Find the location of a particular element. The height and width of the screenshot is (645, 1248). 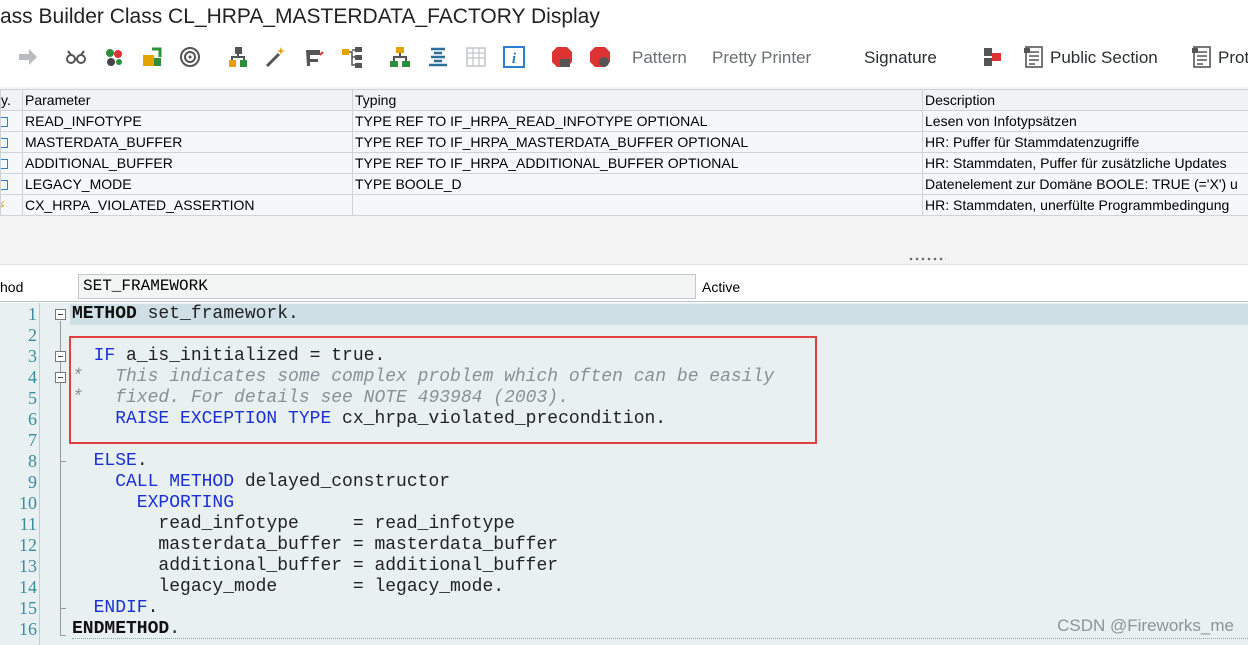

code-line: masterdata_buffer = masterdata_buffer is located at coordinates (315, 545).